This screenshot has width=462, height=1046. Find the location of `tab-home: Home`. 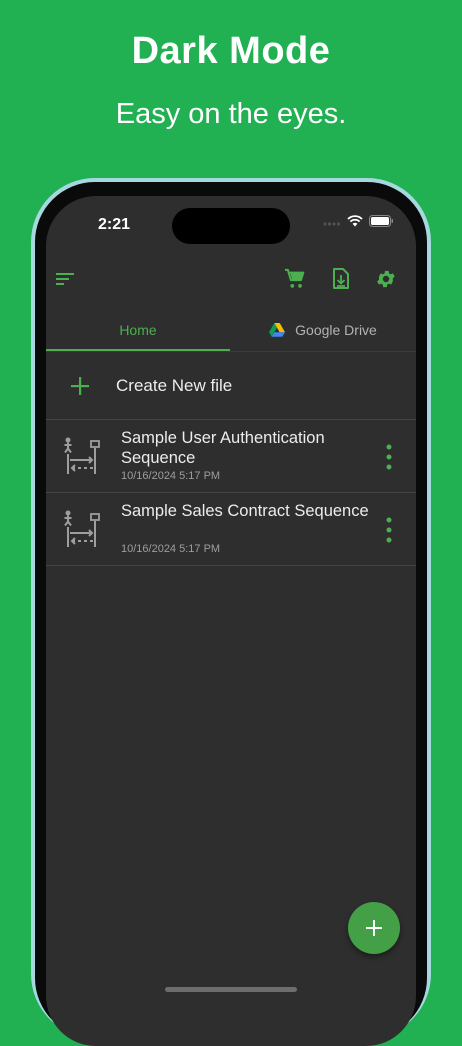

tab-home: Home is located at coordinates (138, 330).